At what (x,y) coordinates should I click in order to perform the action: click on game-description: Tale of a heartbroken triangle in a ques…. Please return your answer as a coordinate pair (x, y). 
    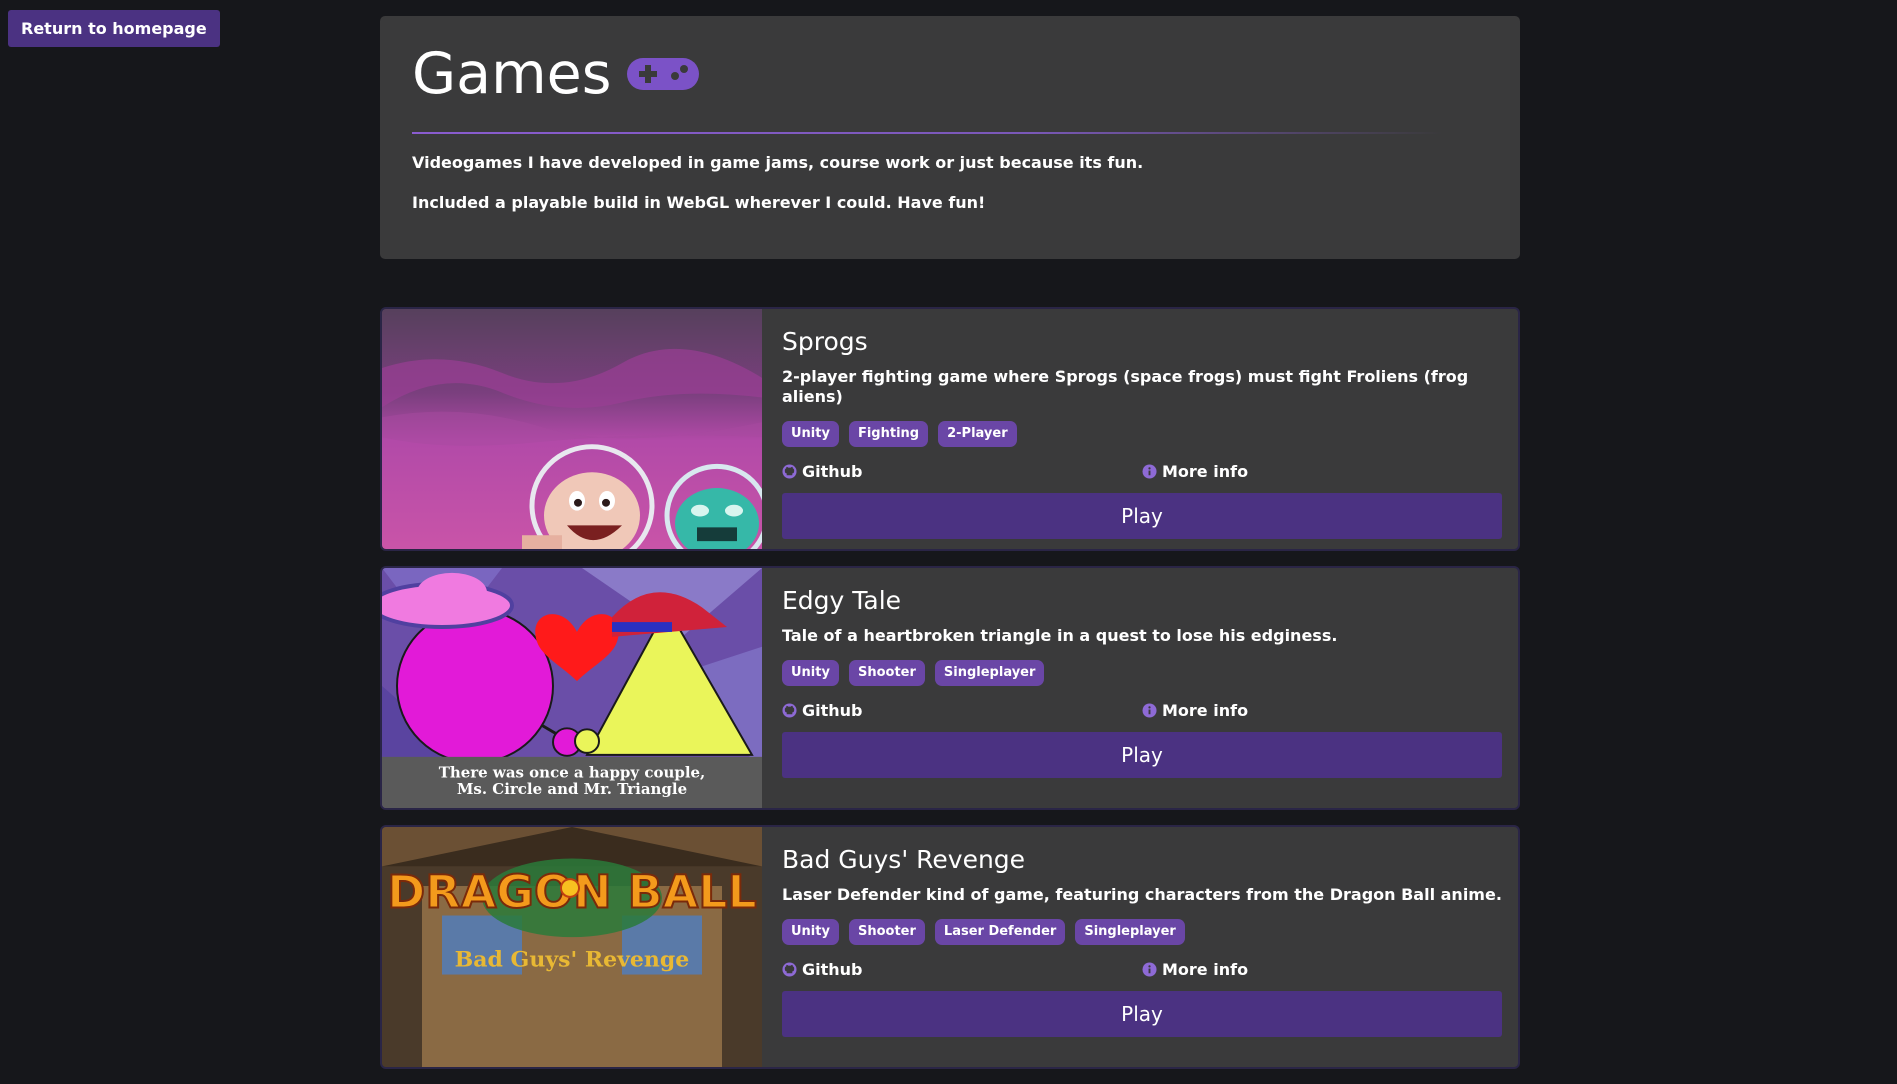
    Looking at the image, I should click on (1060, 635).